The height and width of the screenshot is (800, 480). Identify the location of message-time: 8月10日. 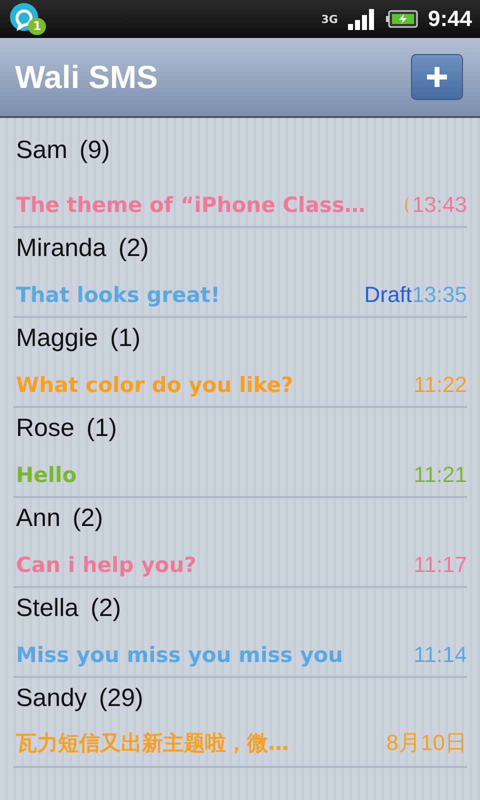
(426, 743).